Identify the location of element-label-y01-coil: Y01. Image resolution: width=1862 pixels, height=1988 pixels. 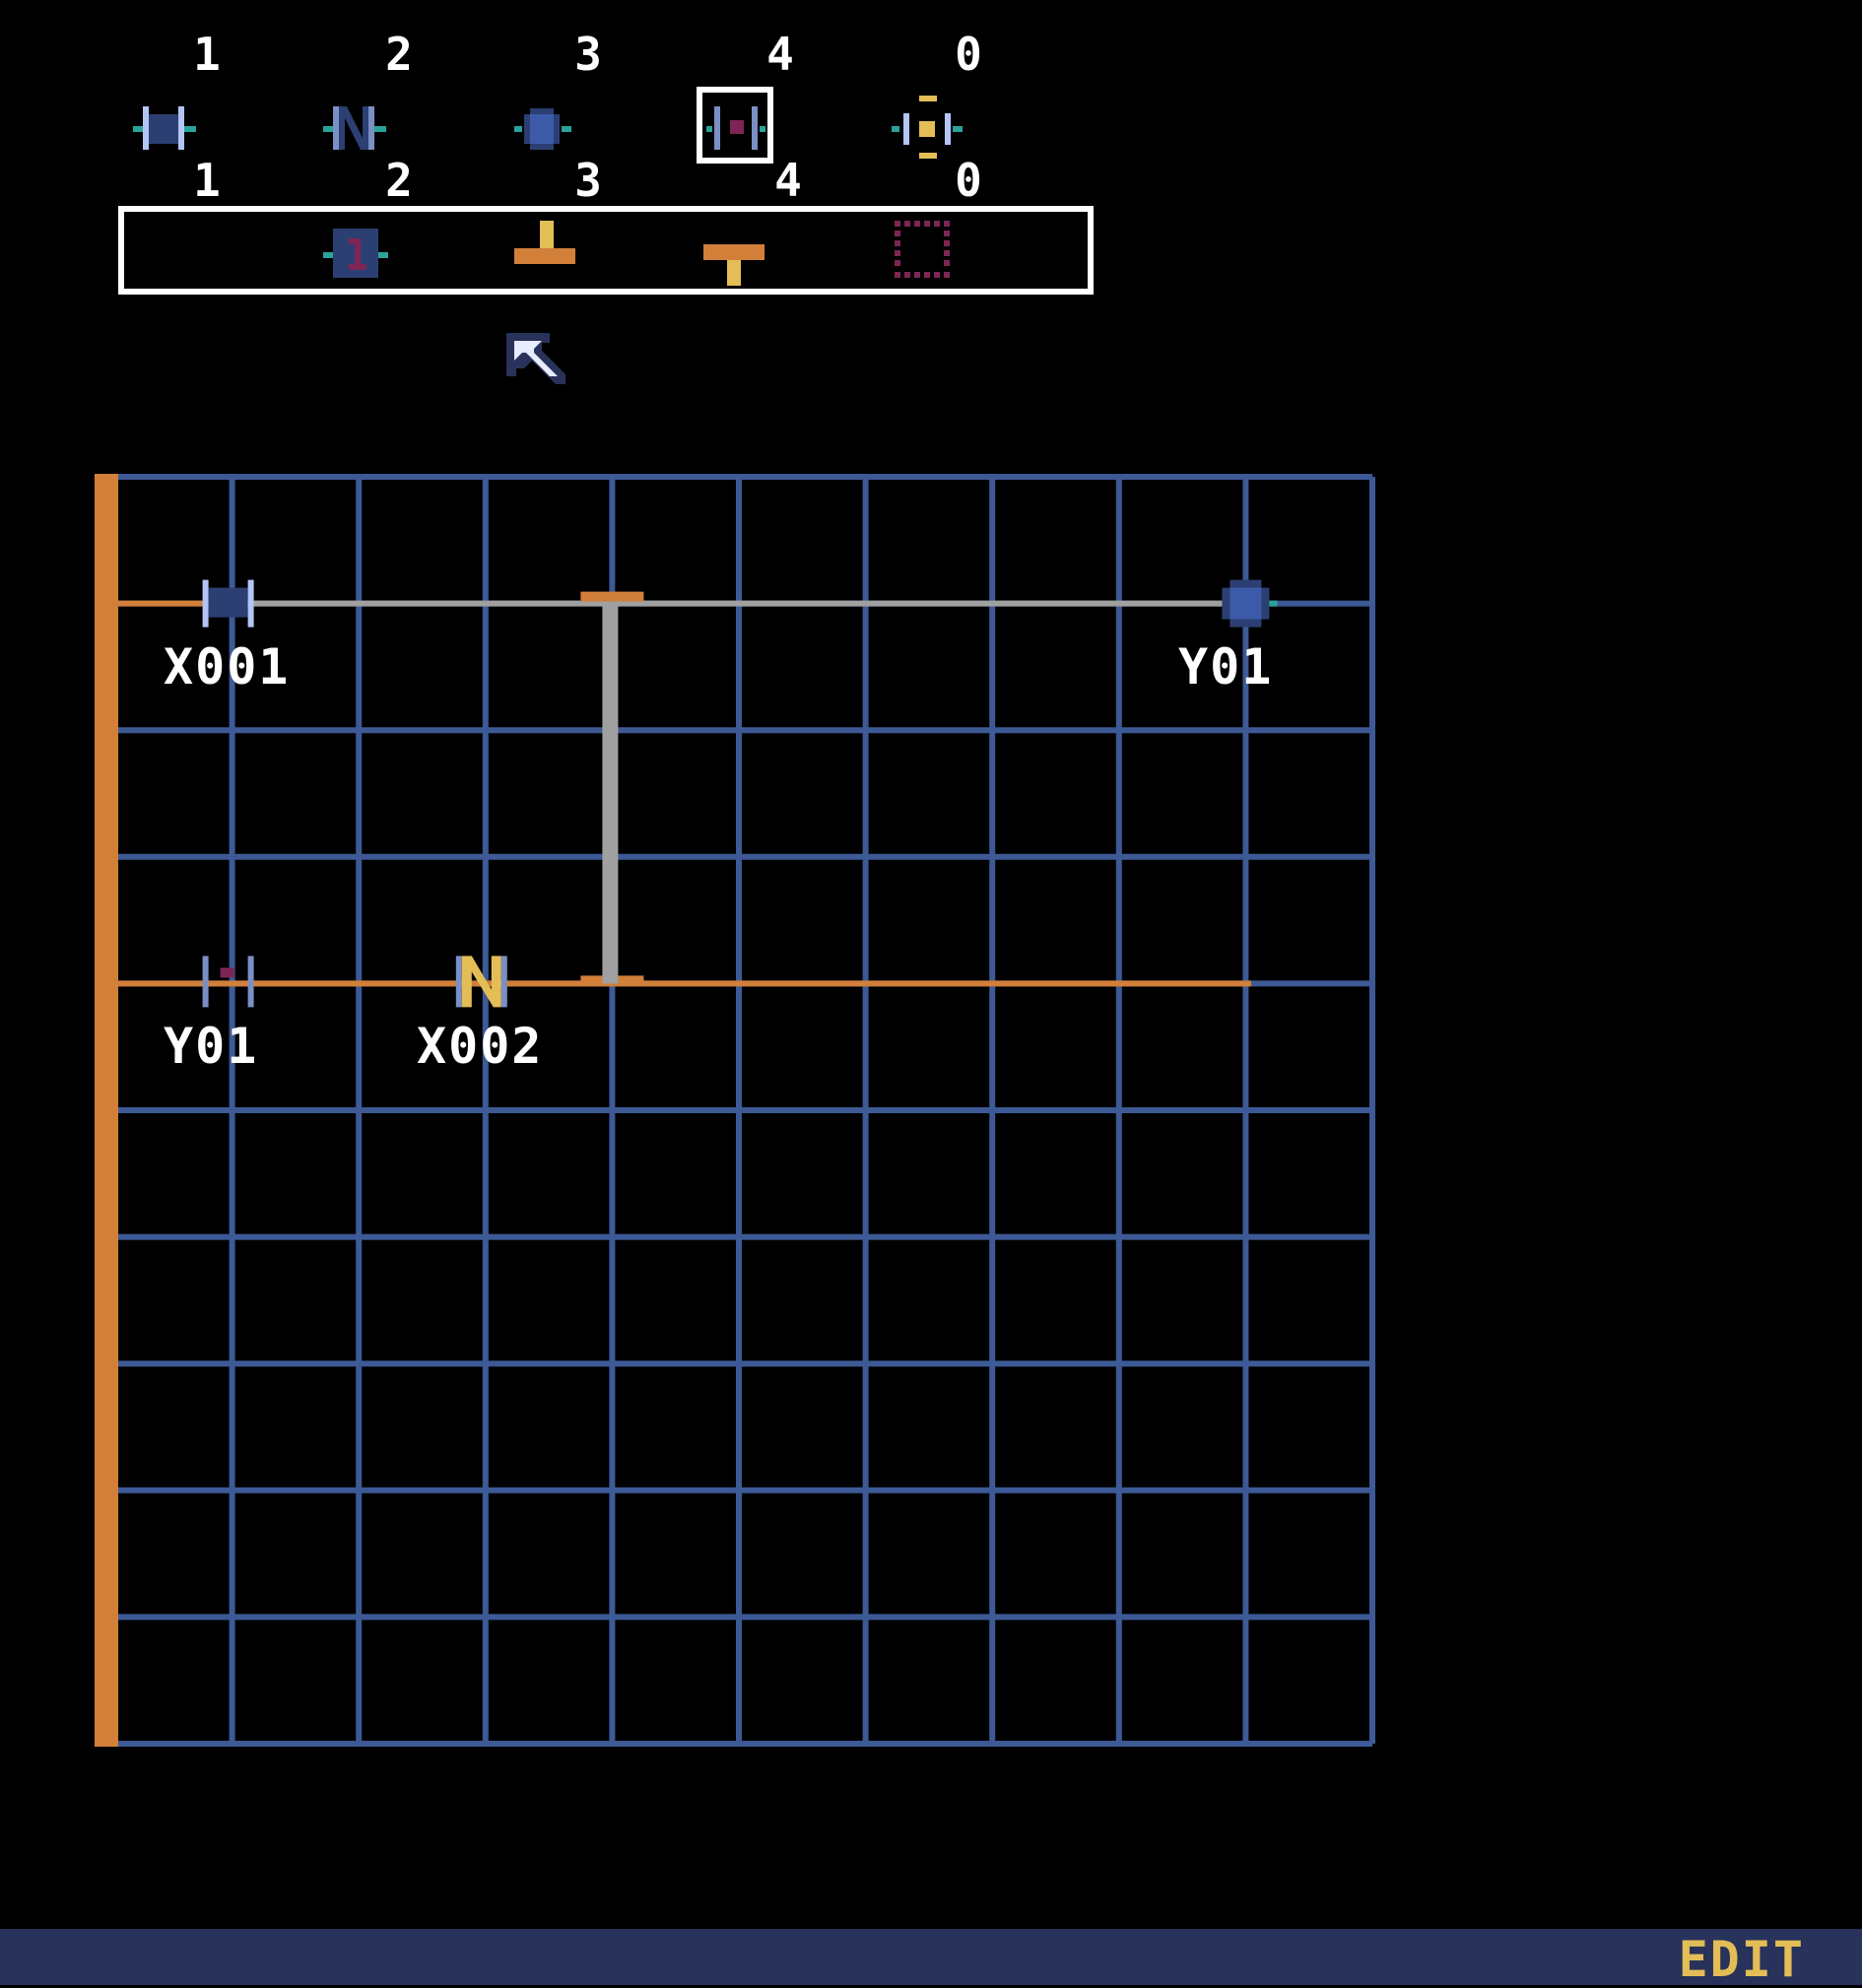
(1226, 667).